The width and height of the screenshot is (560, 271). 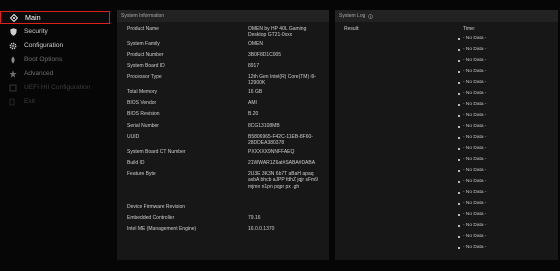 I want to click on info-label: Serial Number, so click(x=143, y=126).